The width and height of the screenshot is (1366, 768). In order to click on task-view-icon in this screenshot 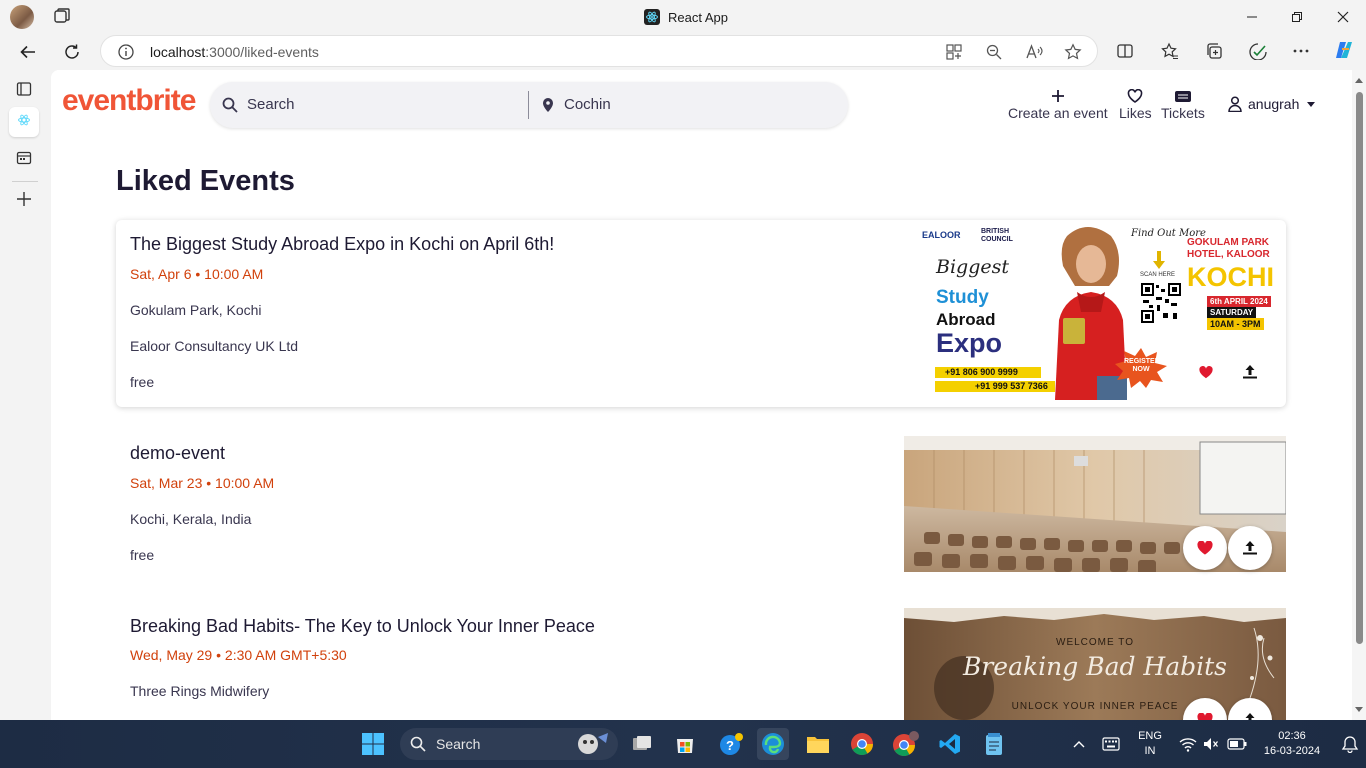, I will do `click(642, 744)`.